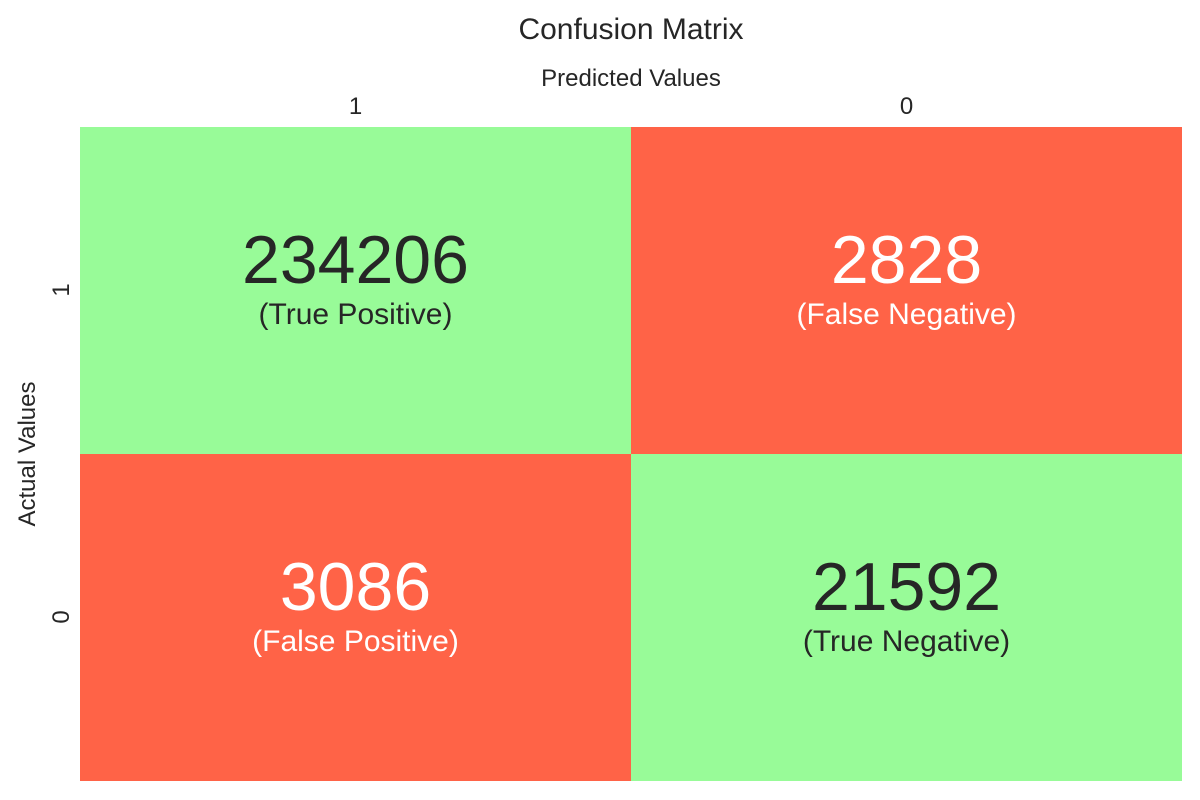  Describe the element at coordinates (631, 78) in the screenshot. I see `x-axis-label: Predicted Values` at that location.